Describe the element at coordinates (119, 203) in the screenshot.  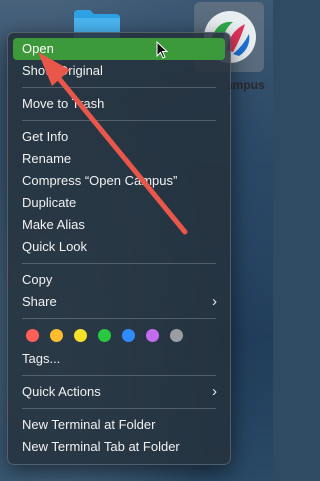
I see `menu-item-duplicate: Duplicate` at that location.